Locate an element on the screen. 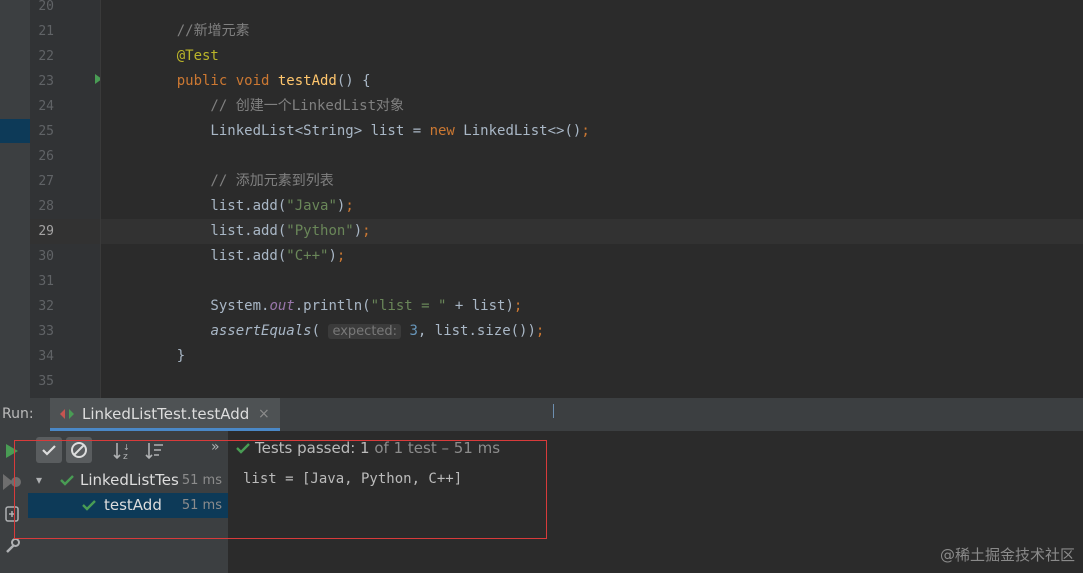  code-line: } is located at coordinates (592, 356).